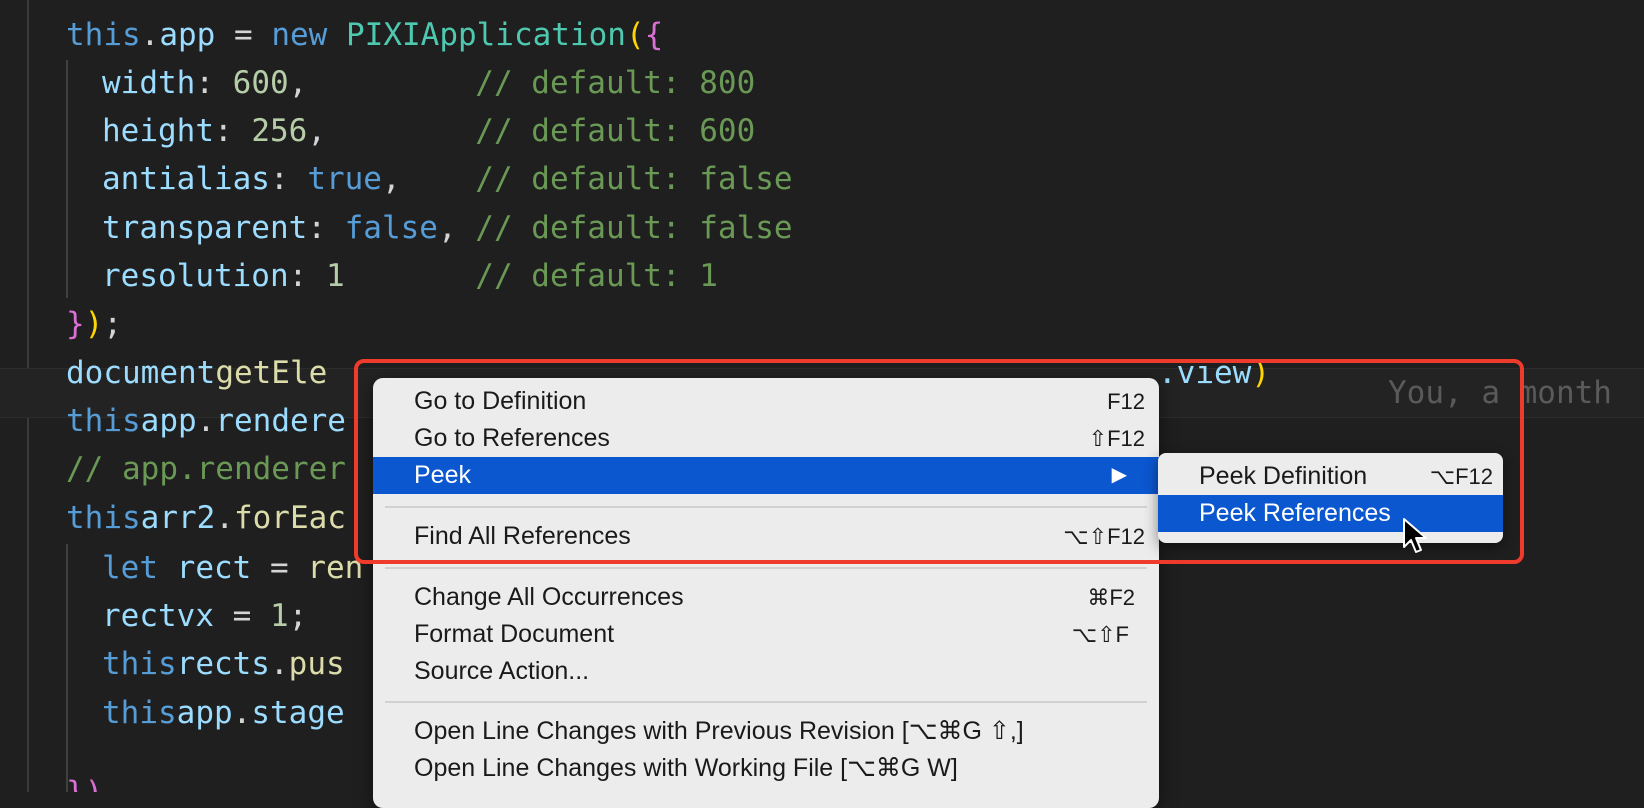 The image size is (1644, 808). What do you see at coordinates (429, 83) in the screenshot?
I see `code-line: width: 600, // default: 800` at bounding box center [429, 83].